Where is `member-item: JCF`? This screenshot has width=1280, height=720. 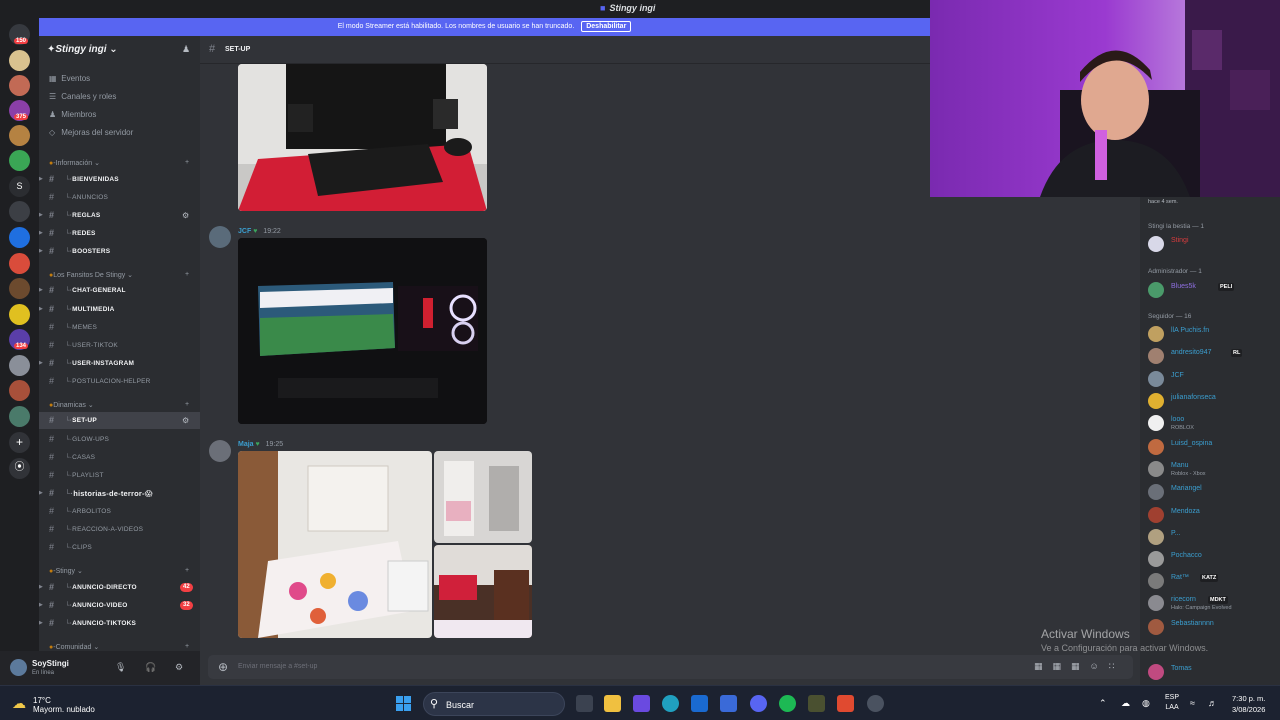
member-item: JCF is located at coordinates (1213, 379).